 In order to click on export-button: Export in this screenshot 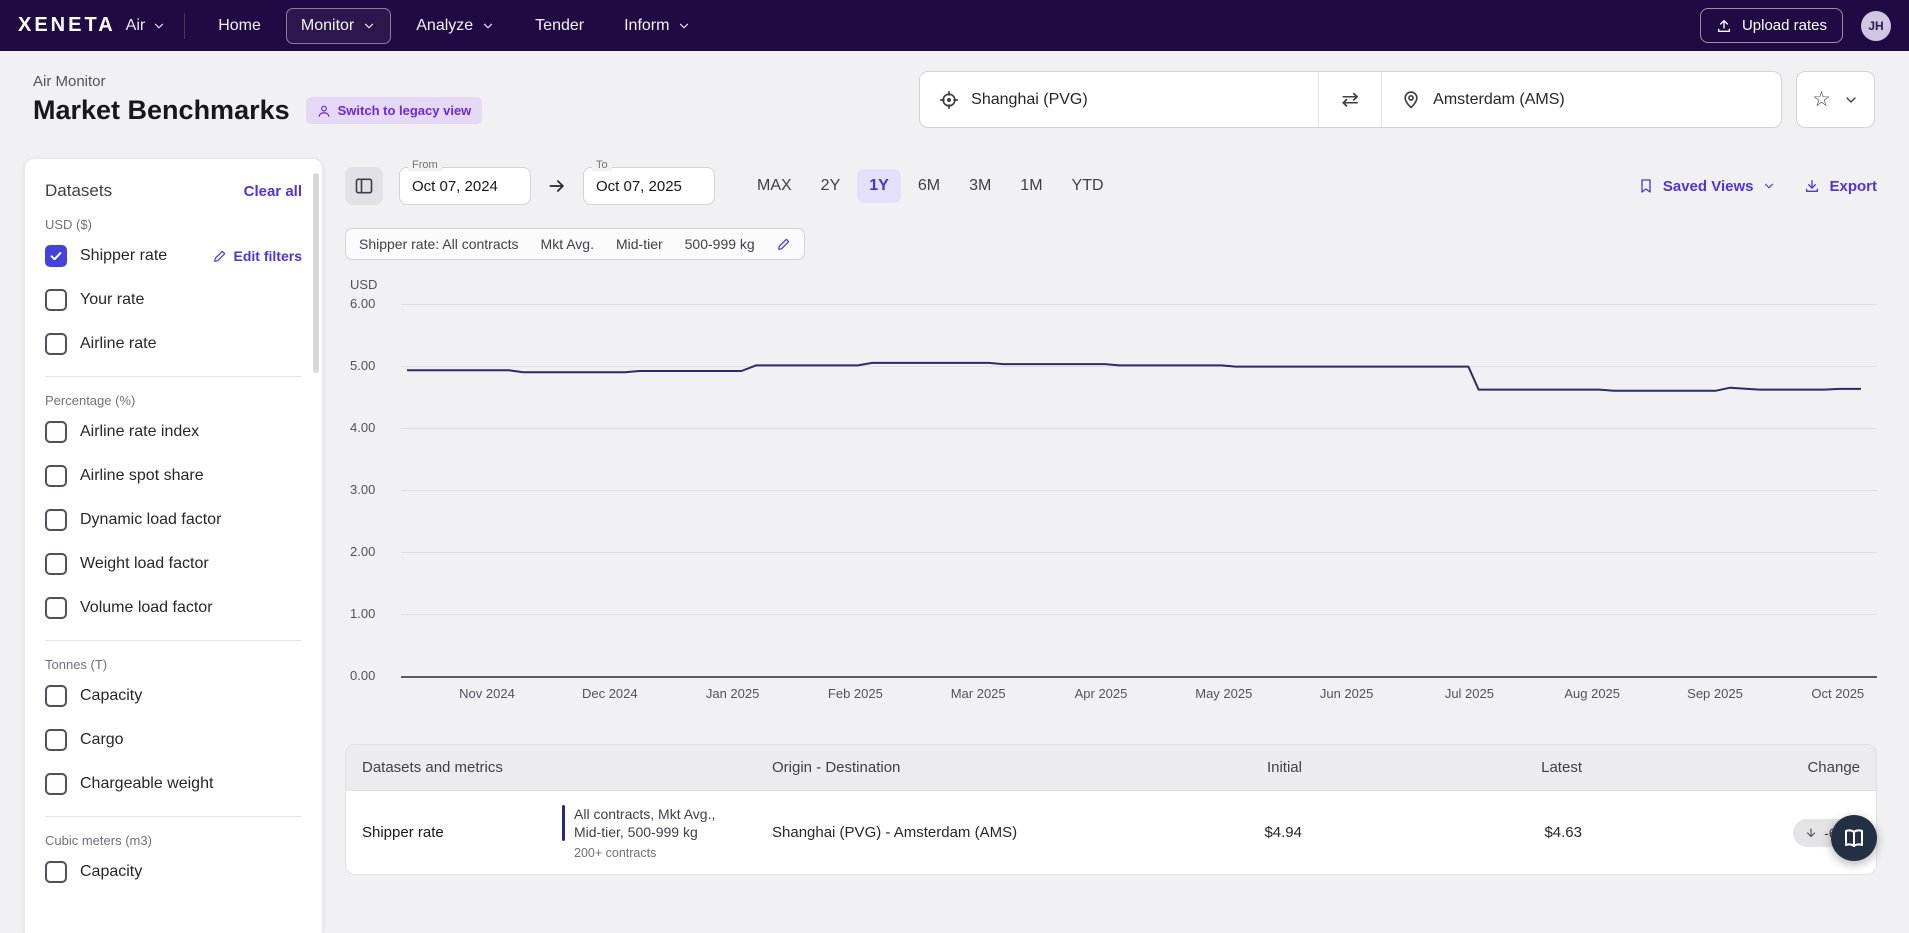, I will do `click(1840, 186)`.